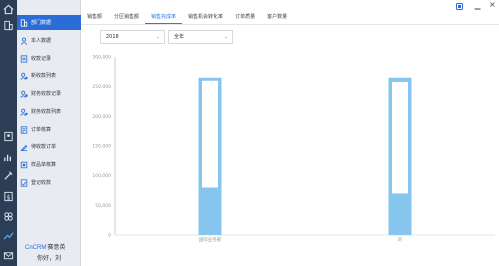 This screenshot has height=266, width=499. Describe the element at coordinates (245, 17) in the screenshot. I see `tab-order-quality: 订单质量` at that location.